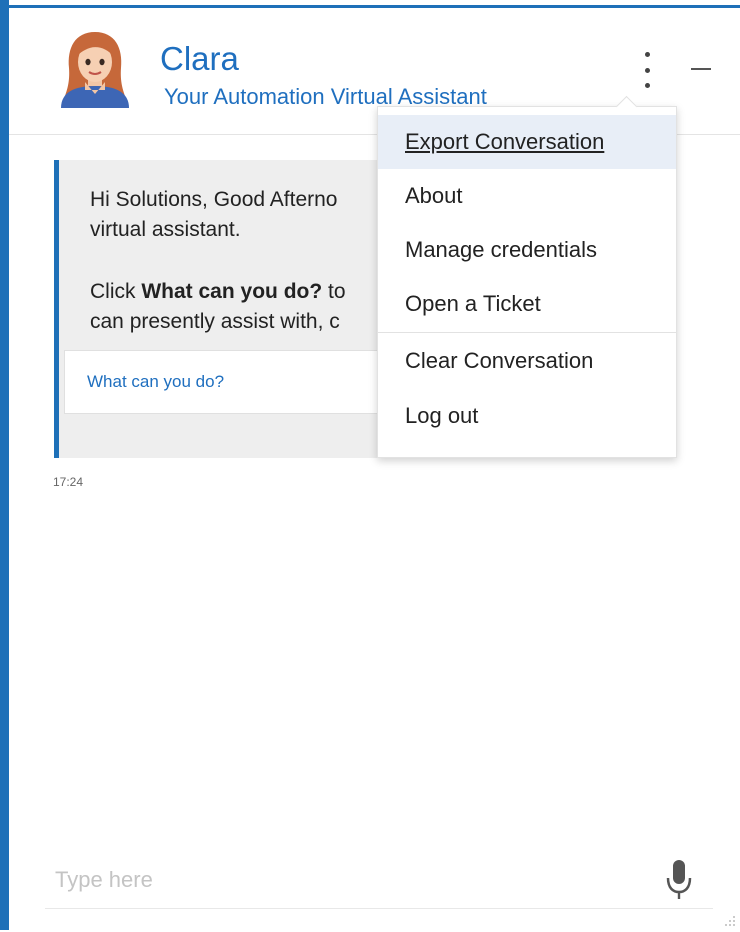  What do you see at coordinates (231, 382) in the screenshot?
I see `quick-reply-button: What can you do?` at bounding box center [231, 382].